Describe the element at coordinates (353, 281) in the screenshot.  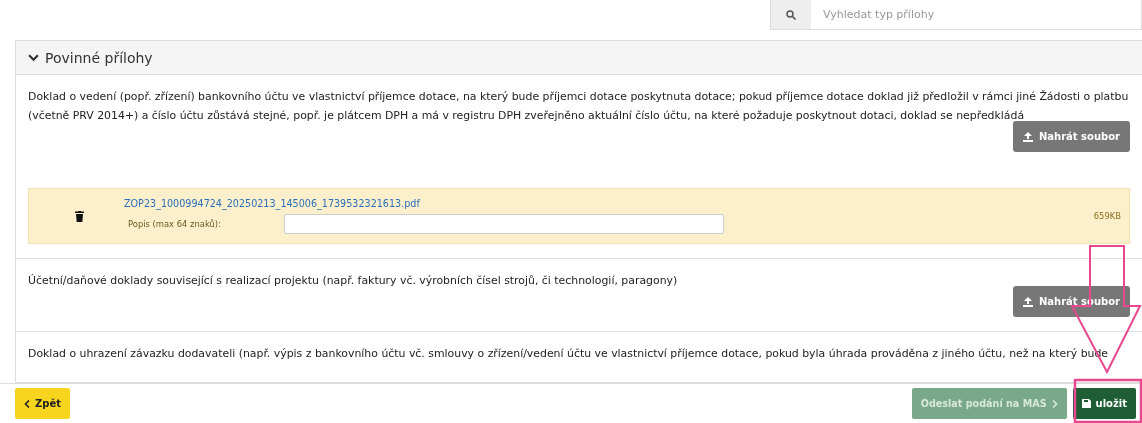
I see `attachment-description: Účetní/daňové doklady související s realizací projektu (např. faktury vč. výrobních čísel strojů, či technologií, paragony)` at that location.